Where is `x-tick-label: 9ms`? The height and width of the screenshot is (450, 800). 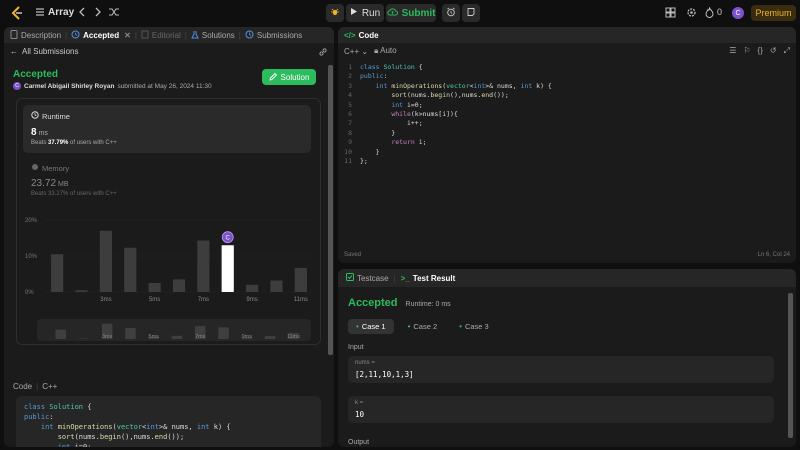 x-tick-label: 9ms is located at coordinates (251, 300).